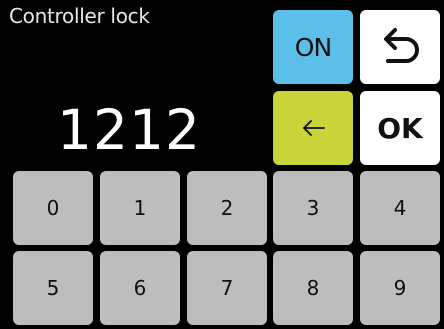 The height and width of the screenshot is (329, 444). What do you see at coordinates (79, 16) in the screenshot?
I see `page-title: Controller lock` at bounding box center [79, 16].